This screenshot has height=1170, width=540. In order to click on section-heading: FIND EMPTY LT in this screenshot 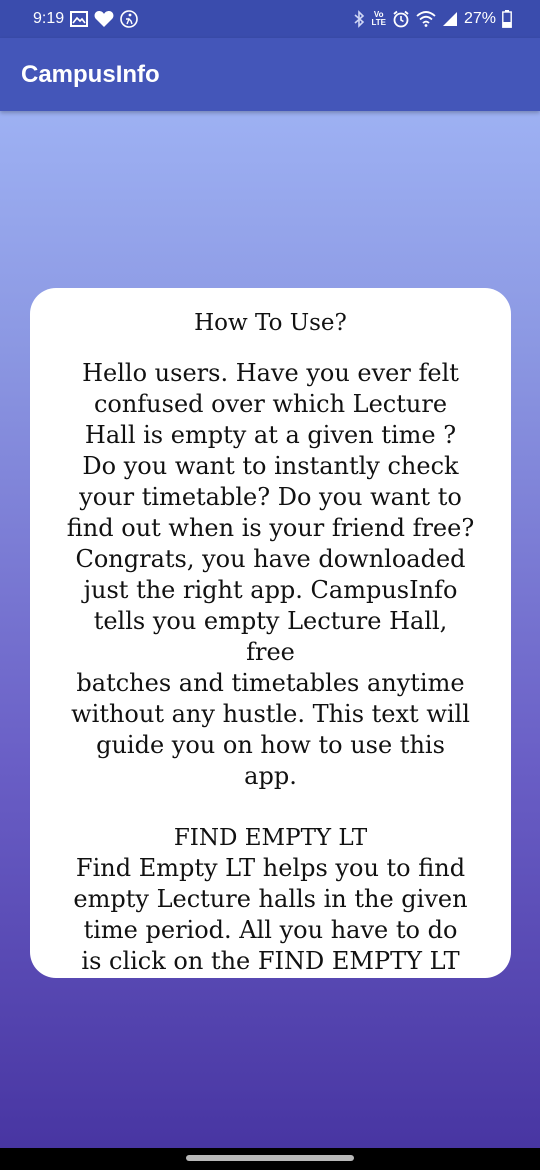, I will do `click(270, 838)`.